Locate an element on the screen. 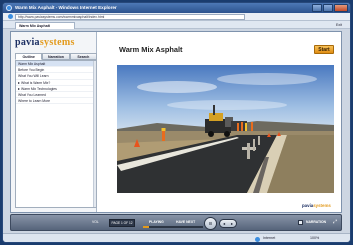 The height and width of the screenshot is (245, 353). start-button: Start is located at coordinates (324, 49).